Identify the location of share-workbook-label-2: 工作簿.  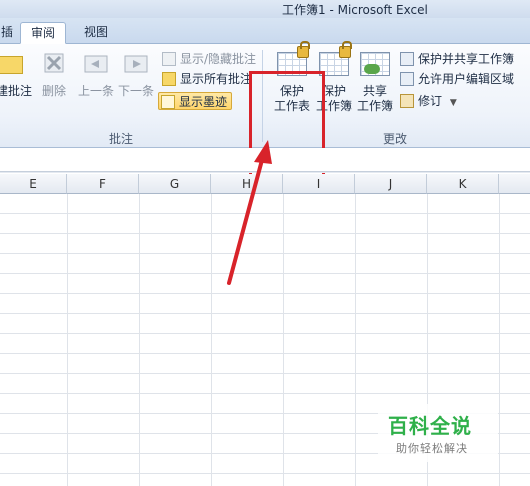
(374, 106).